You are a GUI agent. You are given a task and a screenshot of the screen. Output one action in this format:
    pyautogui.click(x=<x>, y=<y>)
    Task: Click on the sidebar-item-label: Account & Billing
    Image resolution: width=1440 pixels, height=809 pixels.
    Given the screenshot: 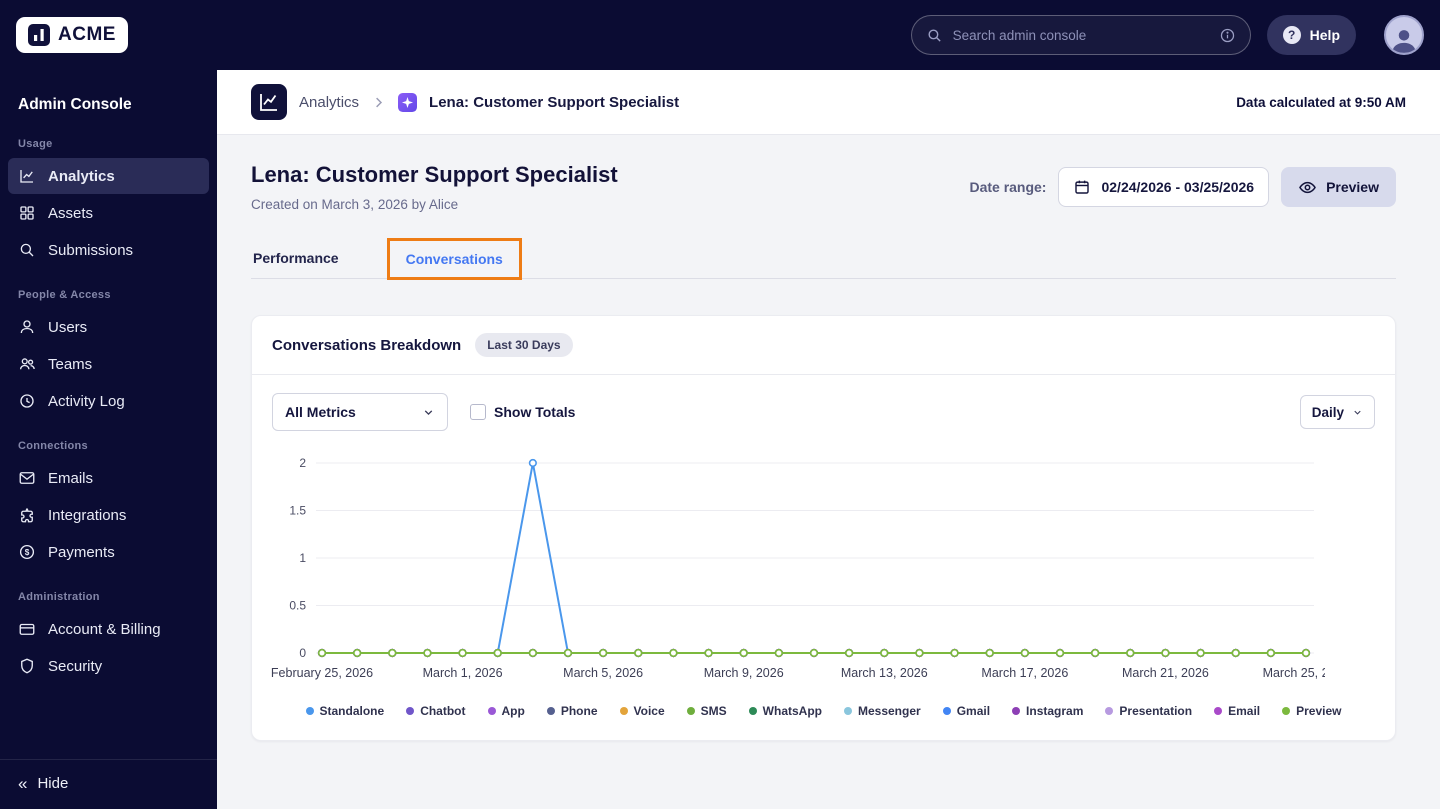 What is the action you would take?
    pyautogui.click(x=104, y=629)
    